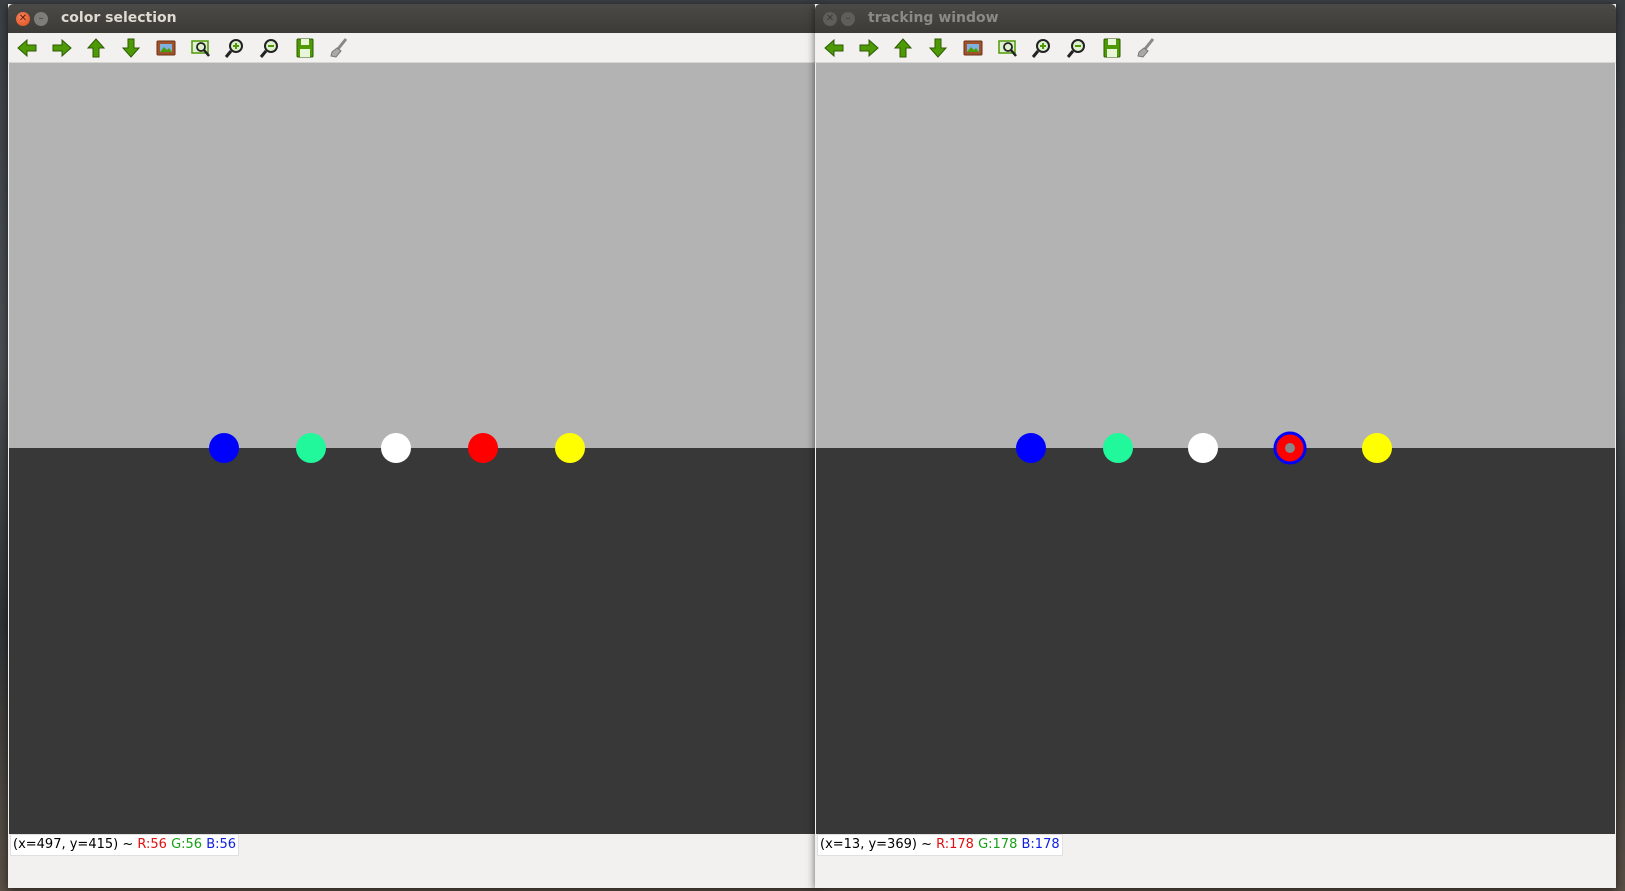 This screenshot has width=1625, height=891. What do you see at coordinates (955, 844) in the screenshot?
I see `red-value: R:178` at bounding box center [955, 844].